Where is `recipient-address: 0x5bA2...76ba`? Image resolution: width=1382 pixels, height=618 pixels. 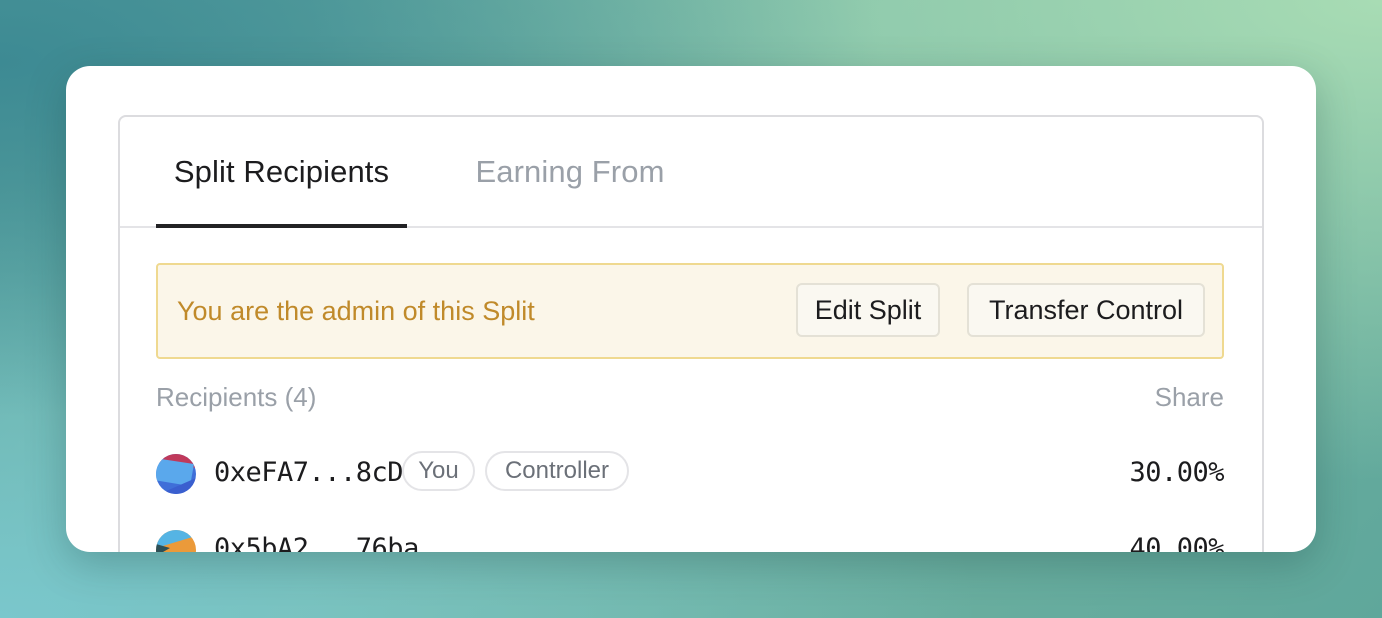
recipient-address: 0x5bA2...76ba is located at coordinates (316, 539).